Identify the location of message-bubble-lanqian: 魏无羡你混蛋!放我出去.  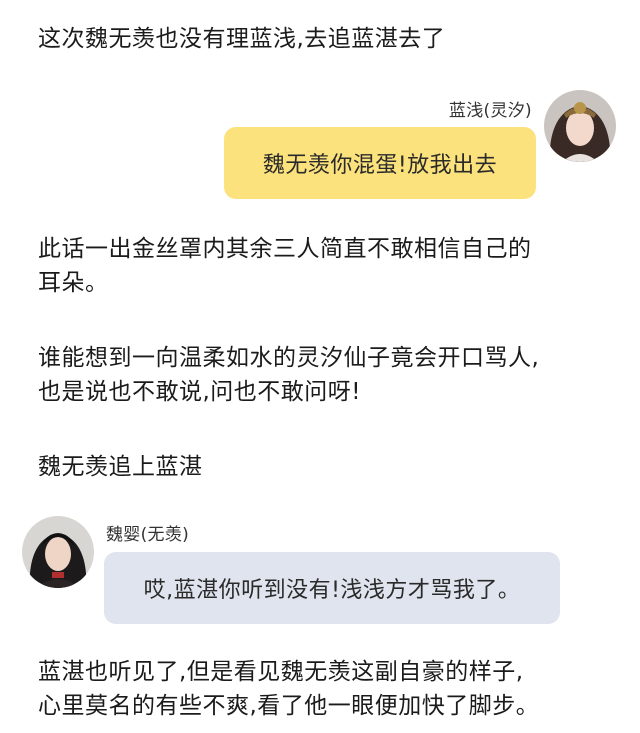
(380, 163).